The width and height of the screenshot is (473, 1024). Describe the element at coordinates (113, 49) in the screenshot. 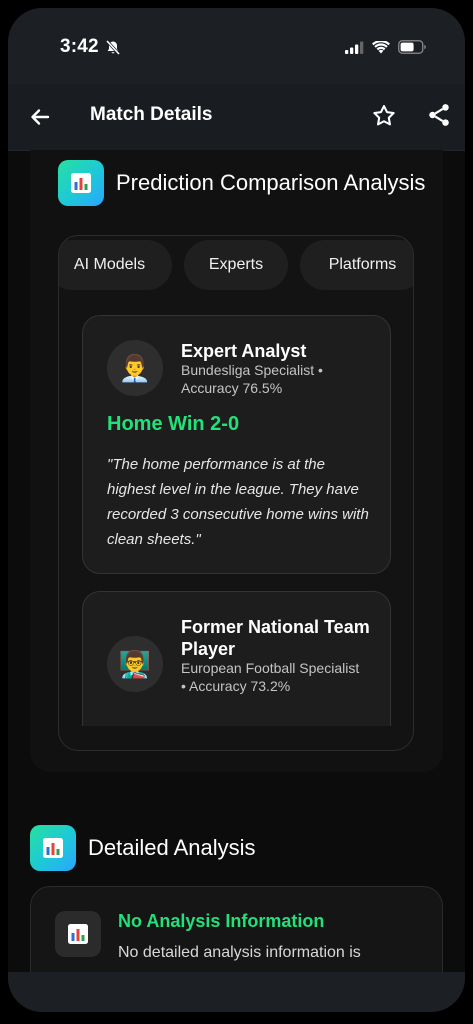

I see `bell-slash-icon` at that location.